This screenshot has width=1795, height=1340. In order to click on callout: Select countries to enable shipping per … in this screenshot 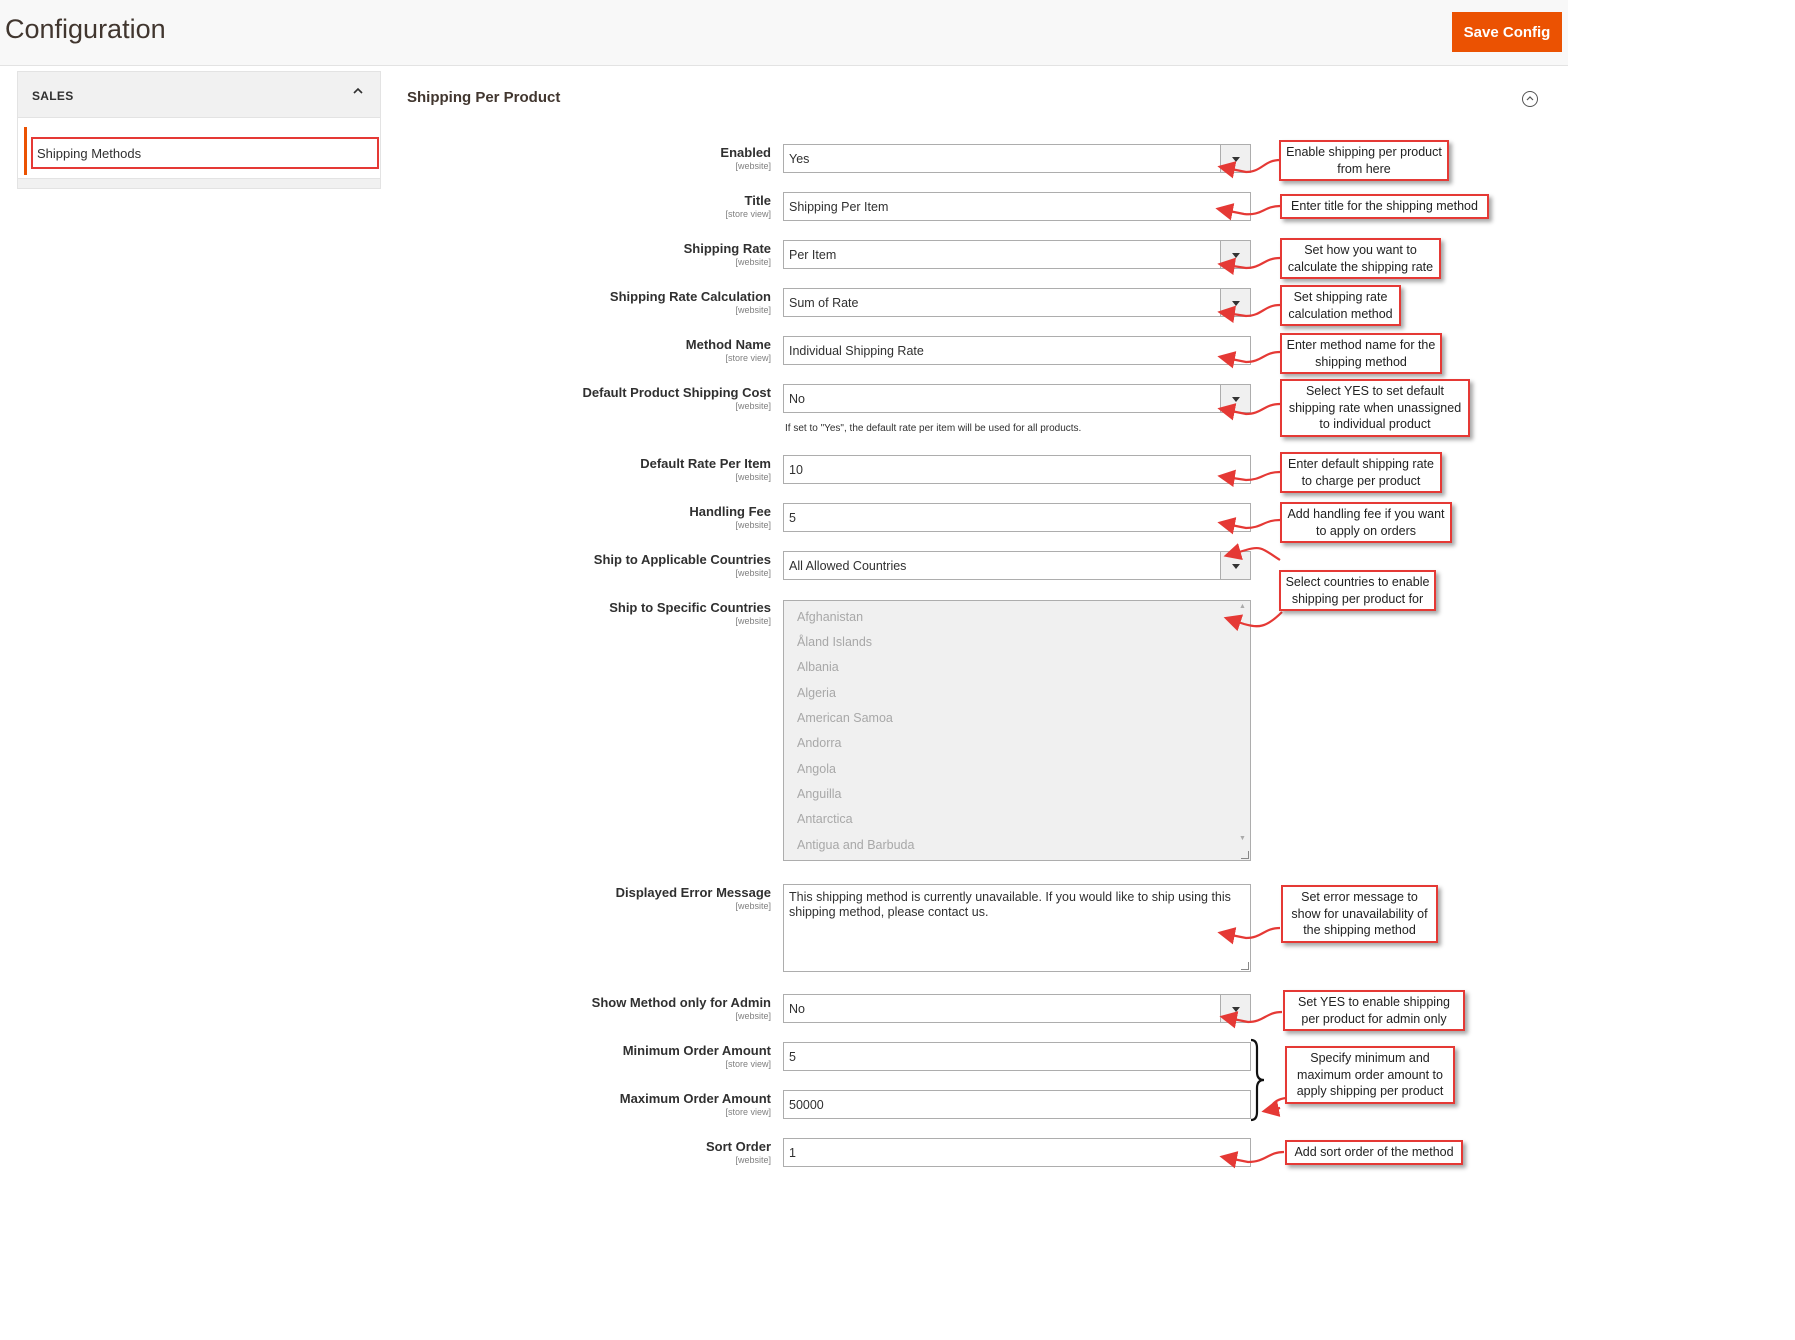, I will do `click(1357, 590)`.